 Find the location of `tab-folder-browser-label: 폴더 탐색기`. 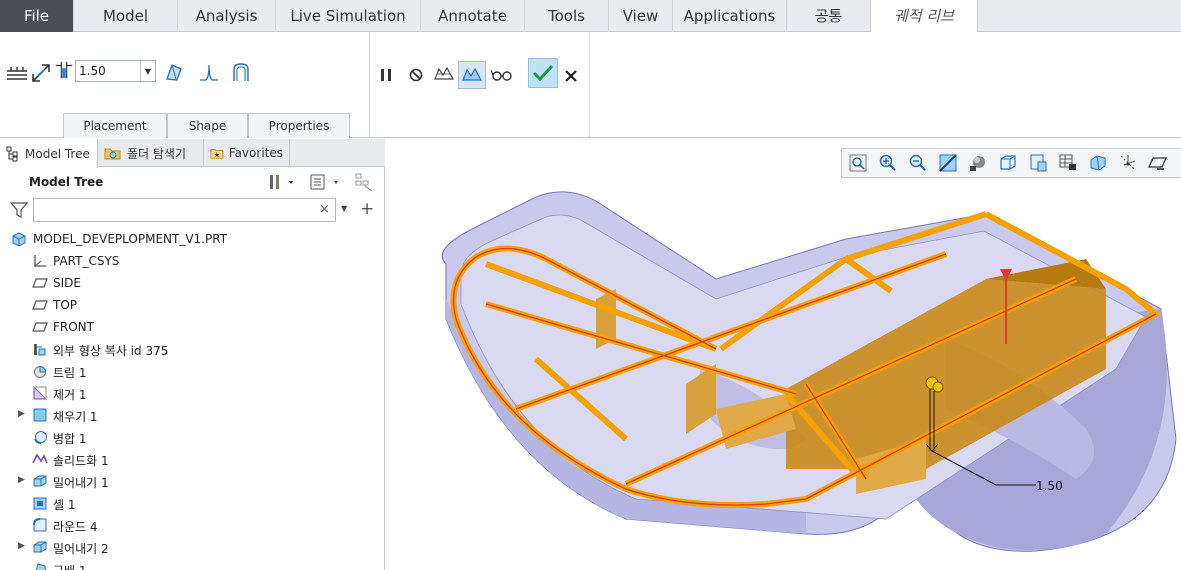

tab-folder-browser-label: 폴더 탐색기 is located at coordinates (157, 153).